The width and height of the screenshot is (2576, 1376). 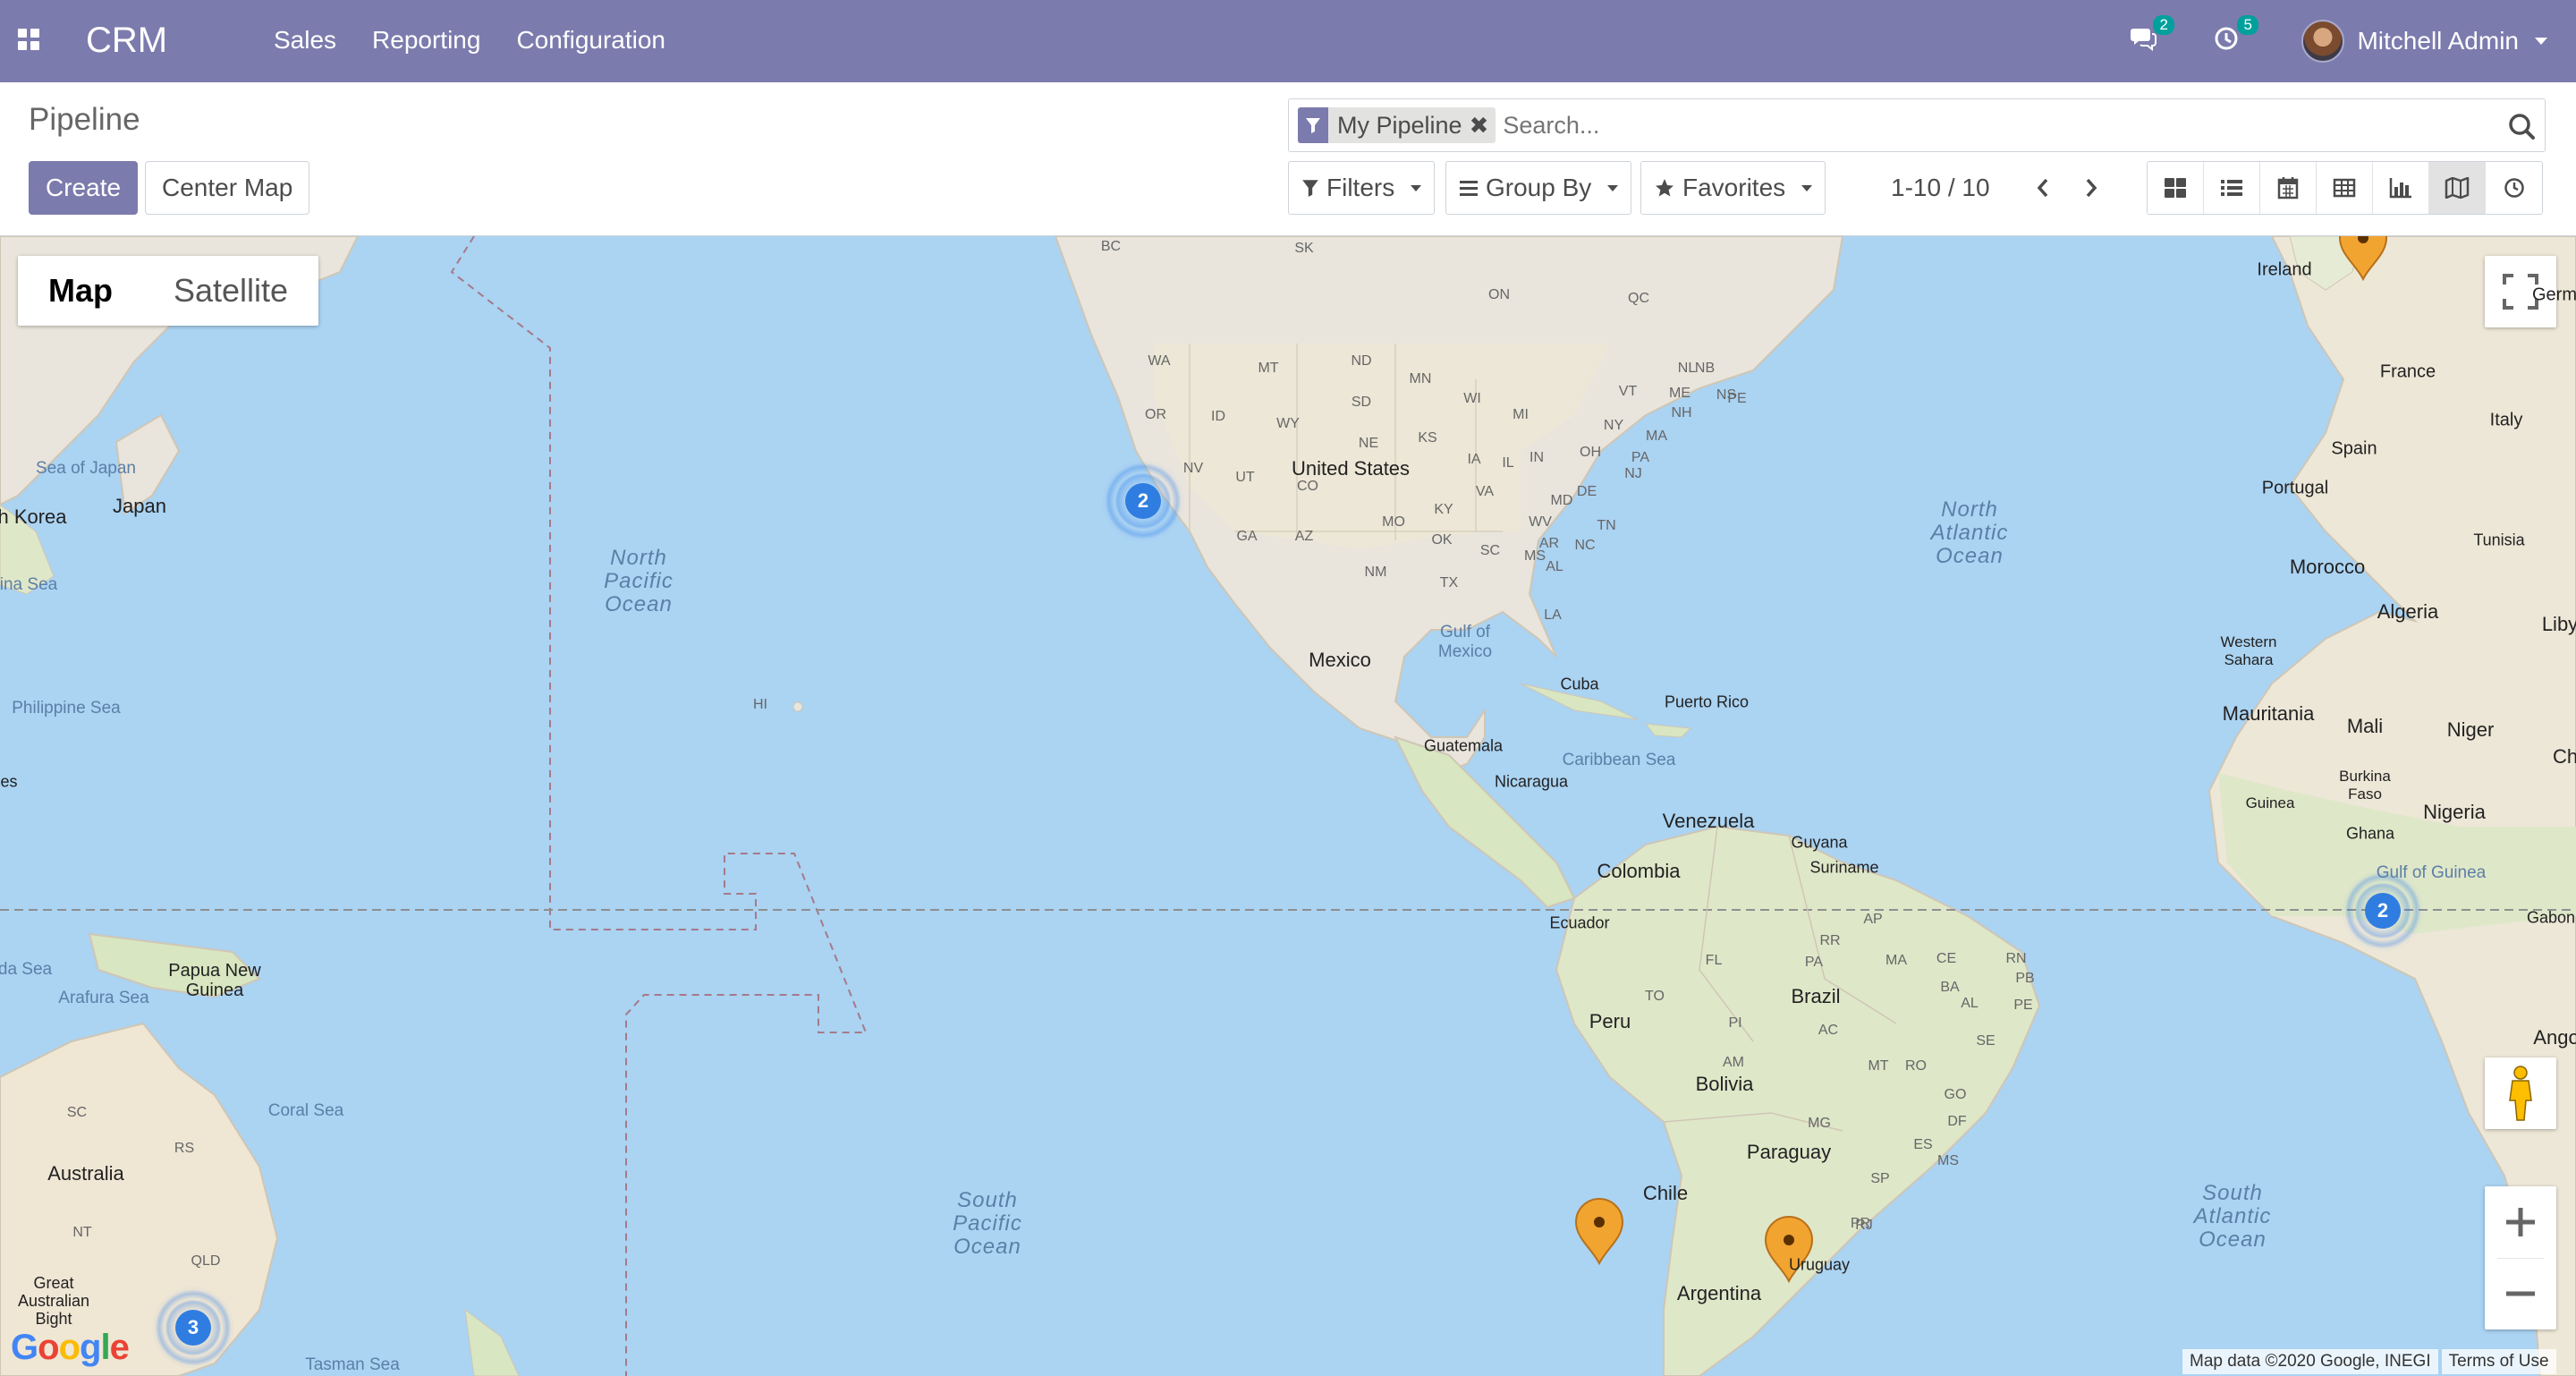 I want to click on state-label-nm: NM, so click(x=1375, y=573).